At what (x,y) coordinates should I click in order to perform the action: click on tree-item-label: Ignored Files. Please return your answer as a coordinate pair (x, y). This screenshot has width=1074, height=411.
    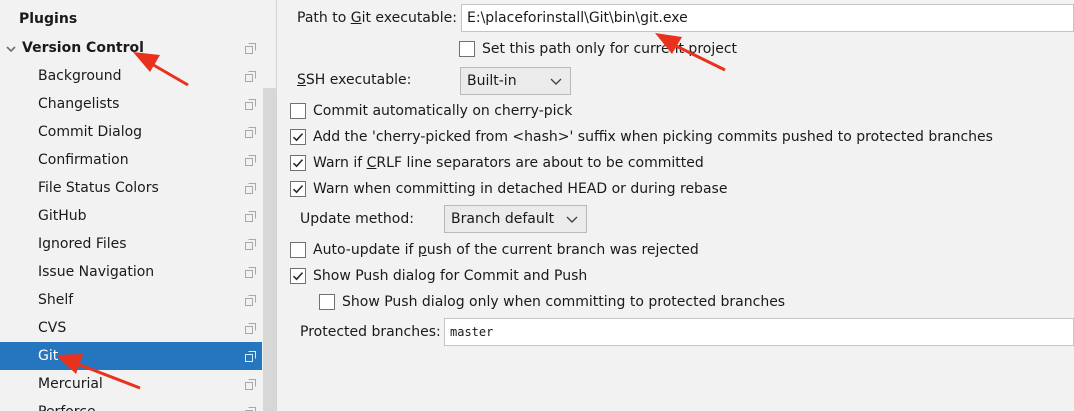
    Looking at the image, I should click on (82, 244).